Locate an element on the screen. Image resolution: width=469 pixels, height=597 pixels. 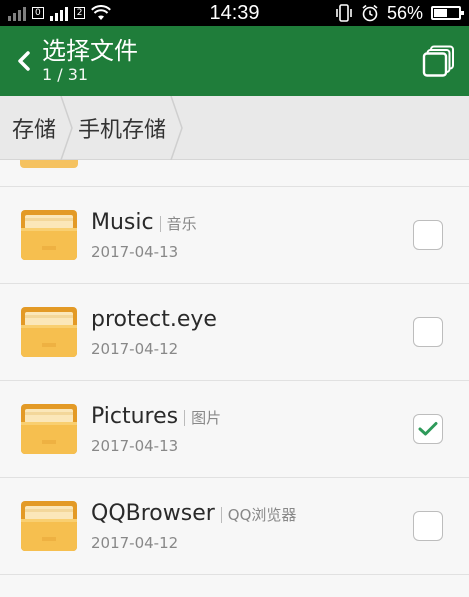
file-meta: Music 音乐 2017-04-13 is located at coordinates (252, 235).